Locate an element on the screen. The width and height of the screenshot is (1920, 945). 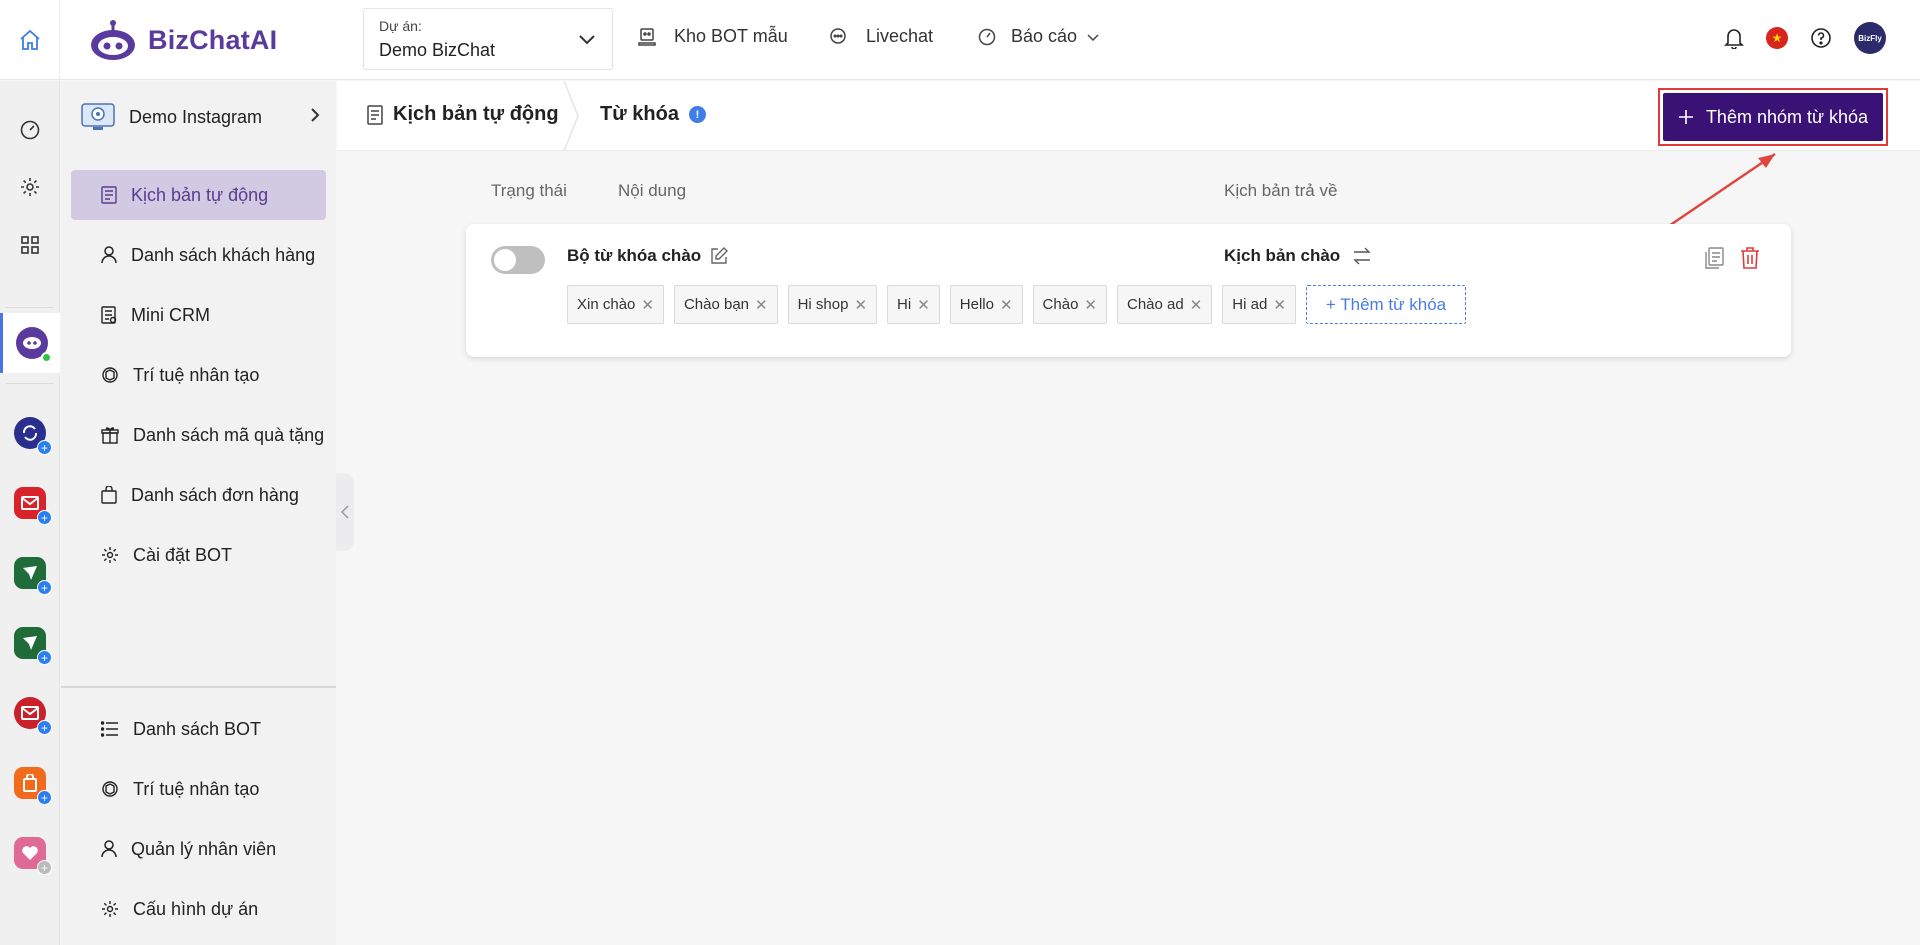
rail-dashboard is located at coordinates (30, 130).